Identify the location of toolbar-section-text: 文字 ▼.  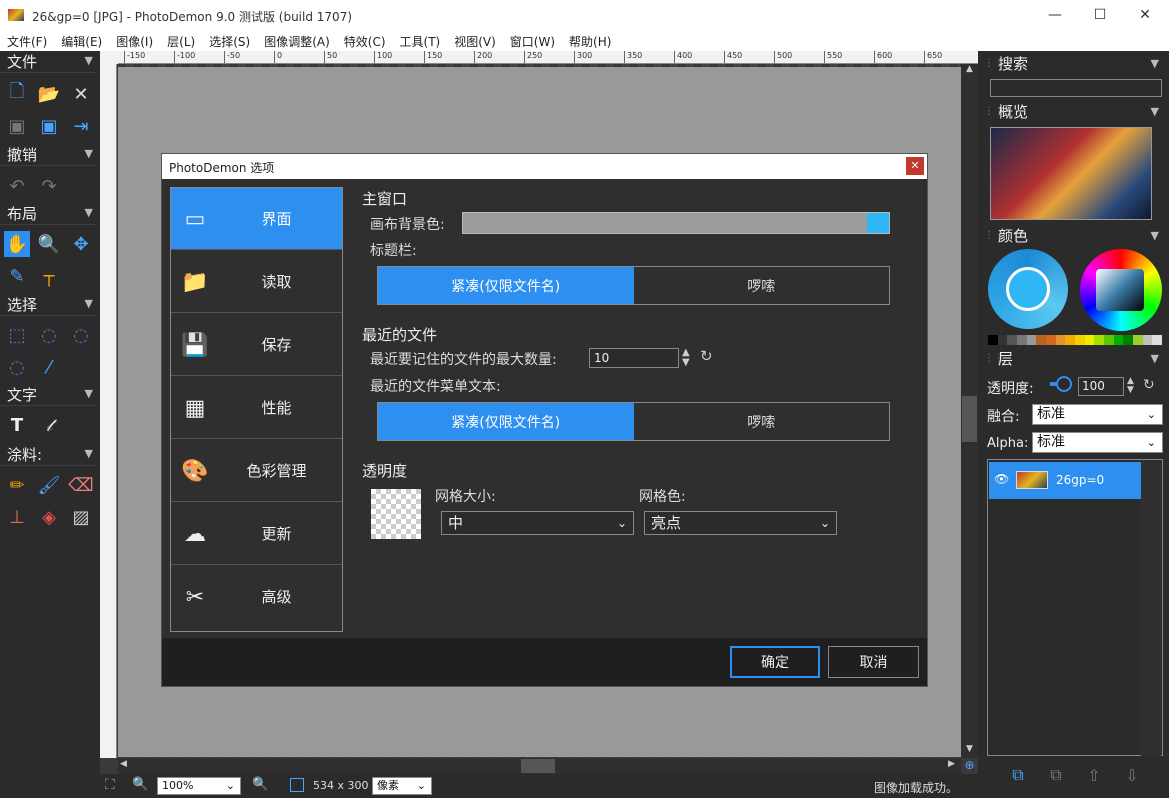
(48, 395).